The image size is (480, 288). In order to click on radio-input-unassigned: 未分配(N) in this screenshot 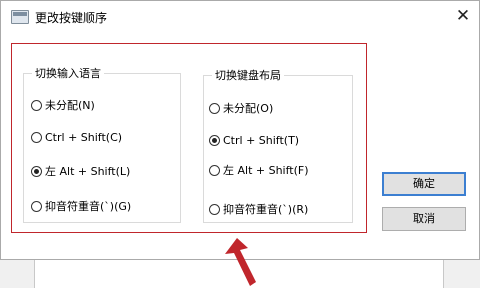, I will do `click(63, 105)`.